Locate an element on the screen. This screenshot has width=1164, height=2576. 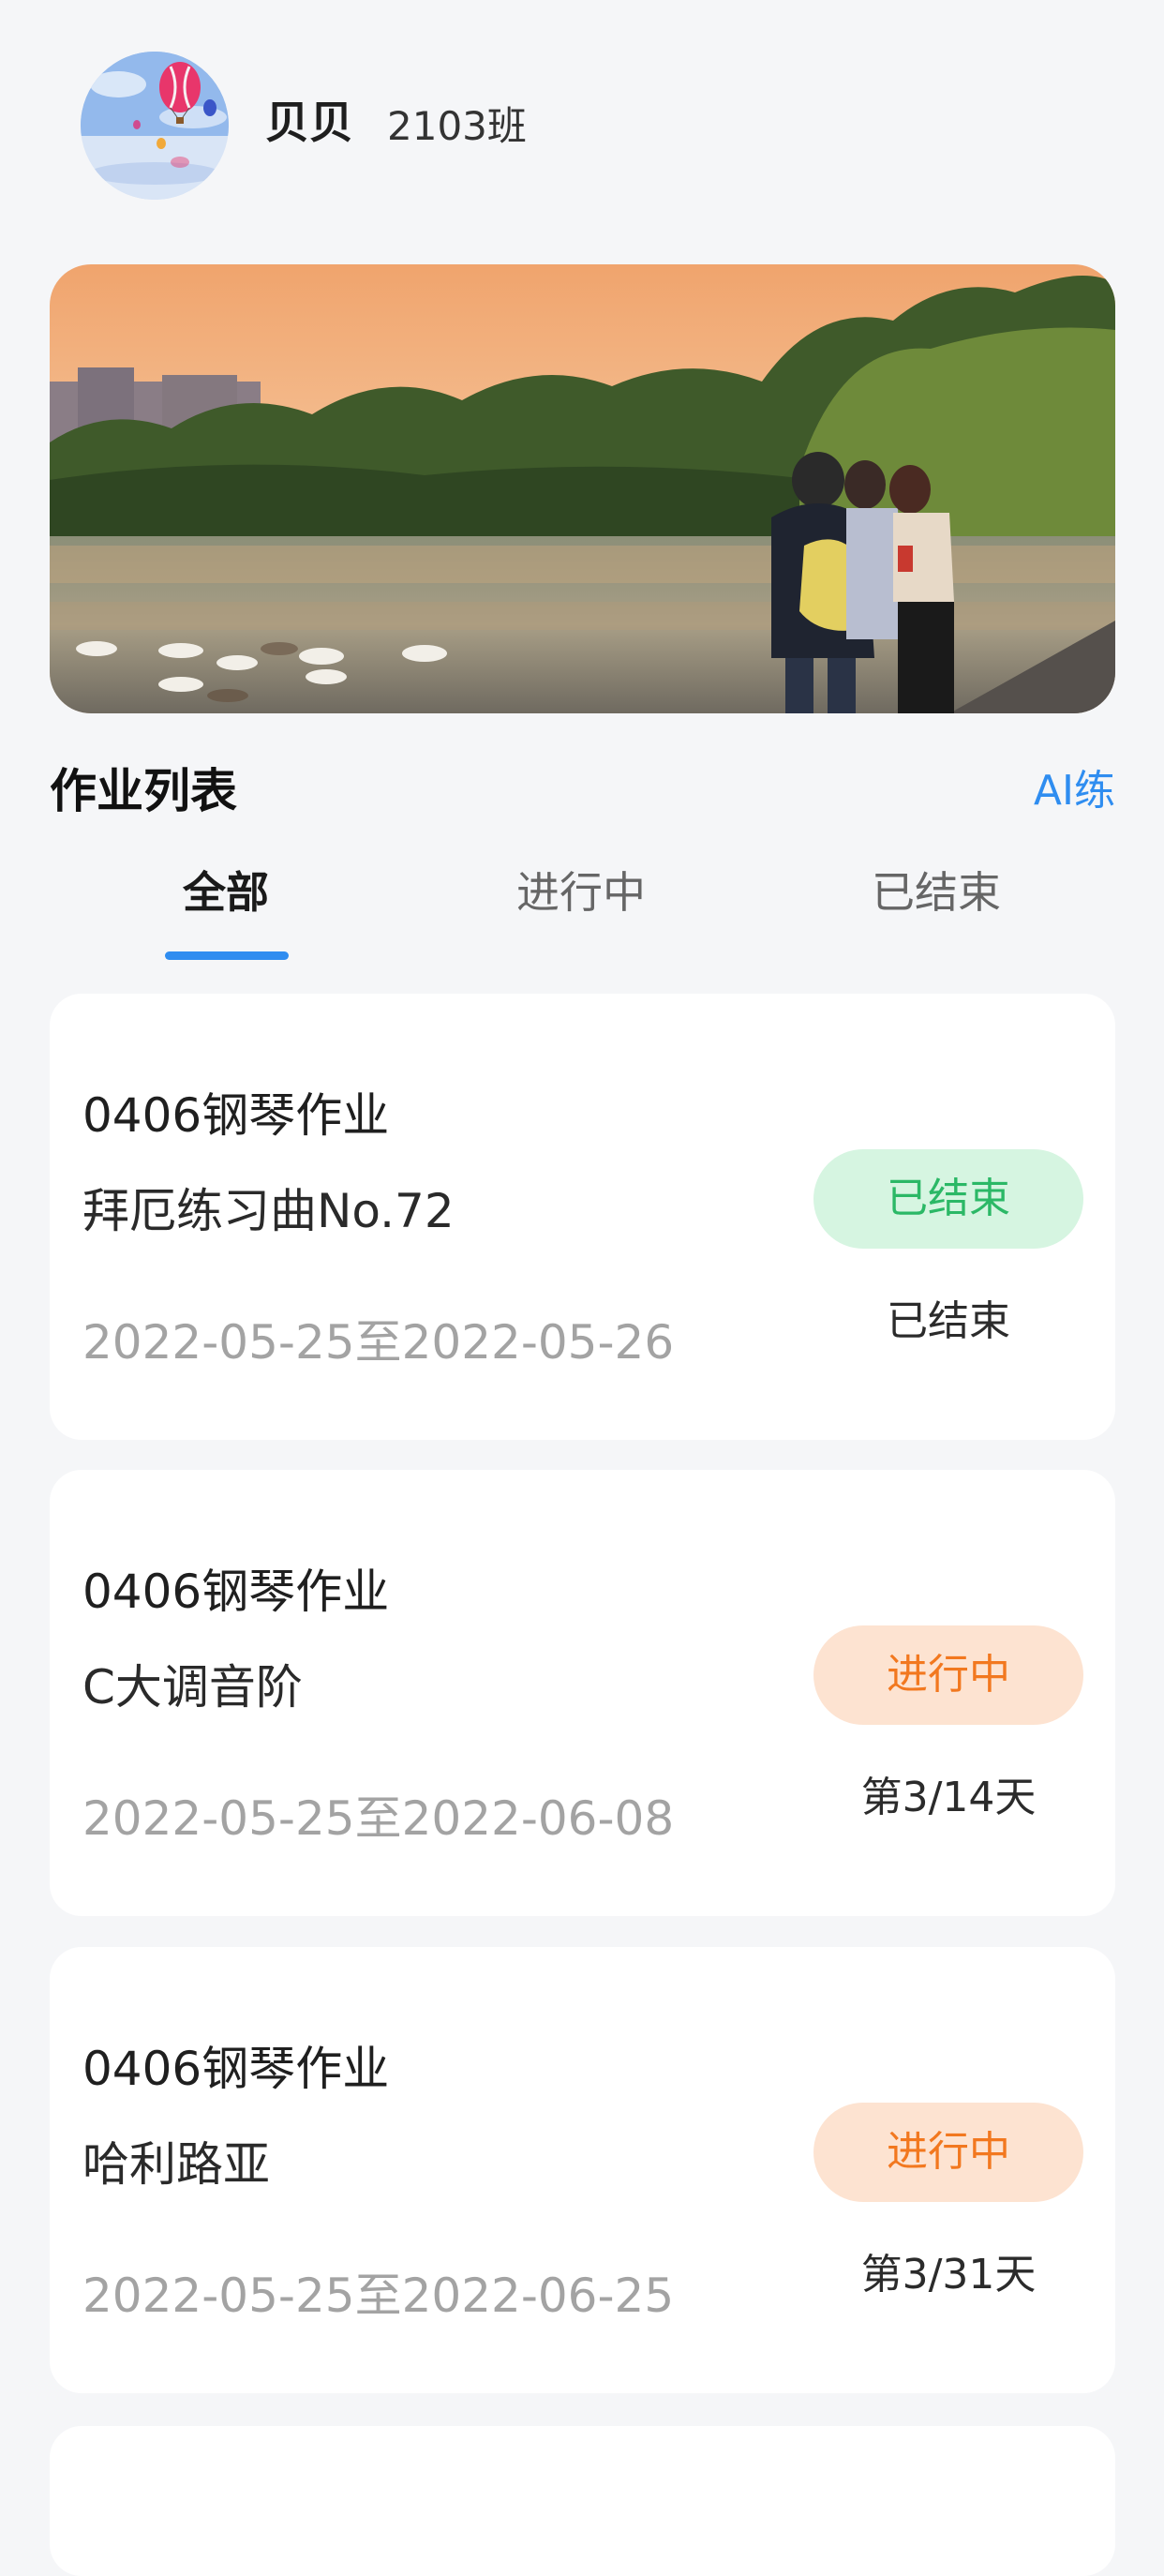
active-tab-indicator is located at coordinates (227, 955).